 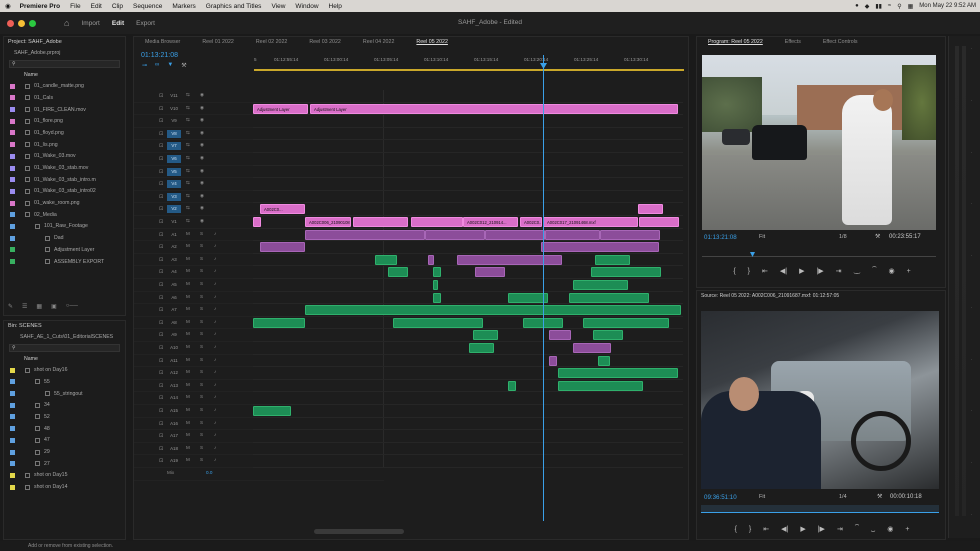 What do you see at coordinates (843, 237) in the screenshot?
I see `program-scale-select: 1/8` at bounding box center [843, 237].